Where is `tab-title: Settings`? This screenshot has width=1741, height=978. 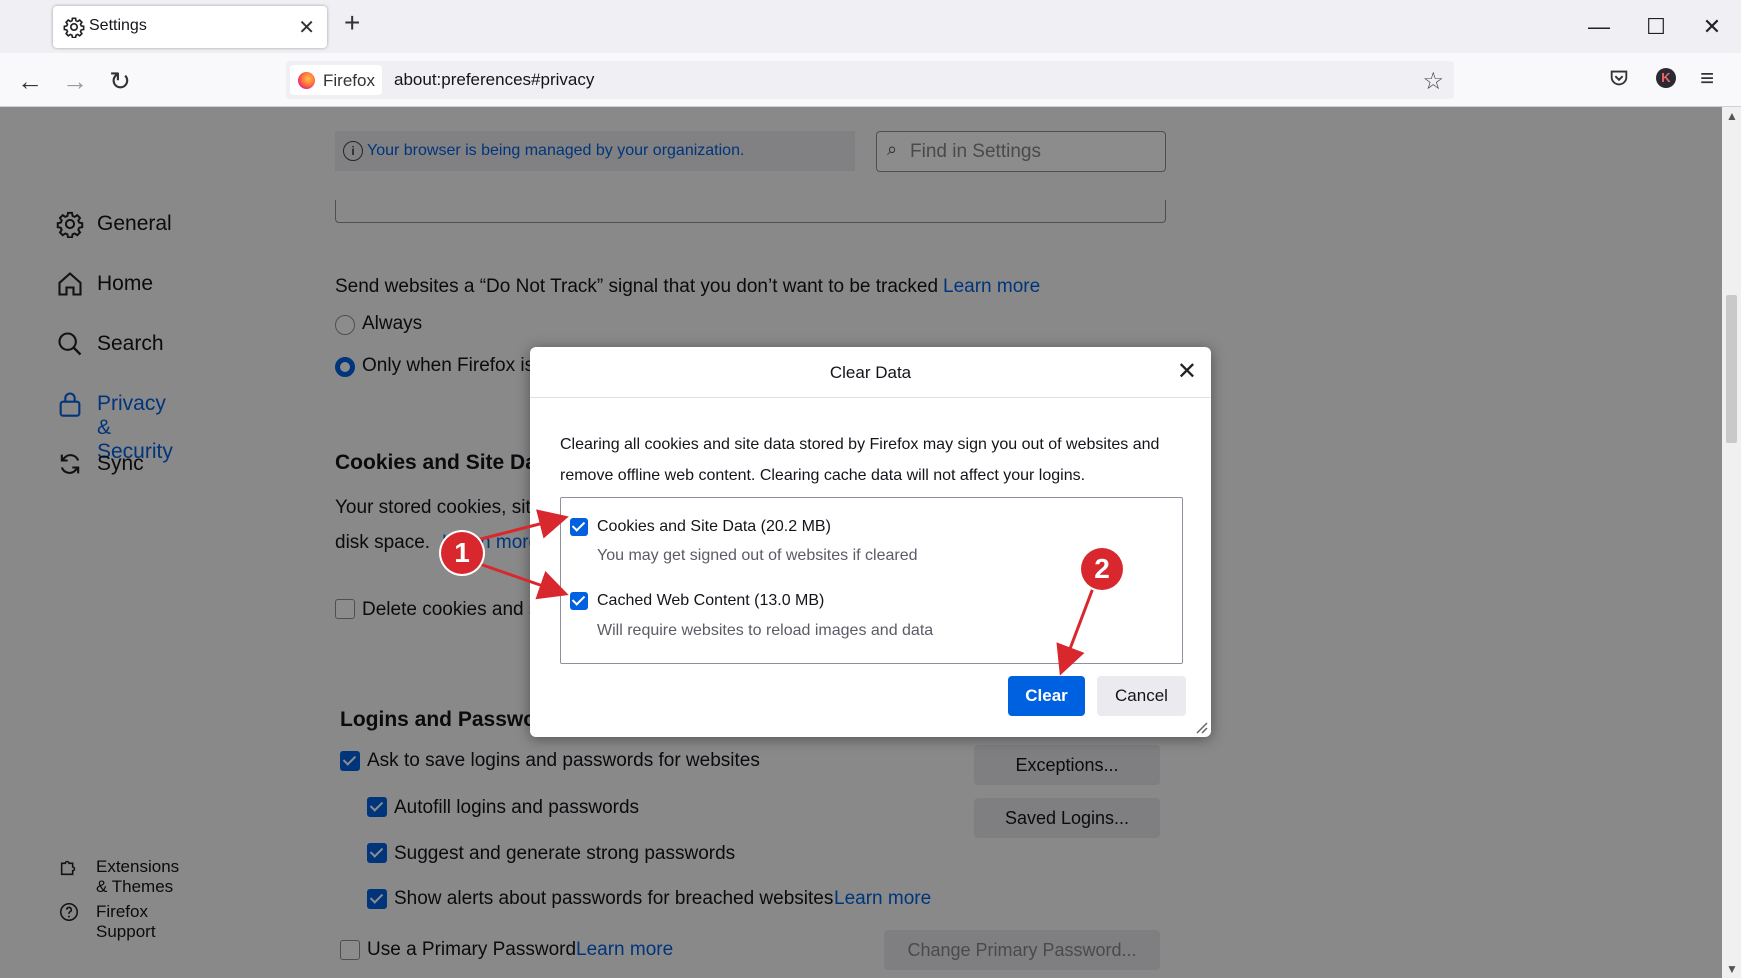
tab-title: Settings is located at coordinates (118, 25).